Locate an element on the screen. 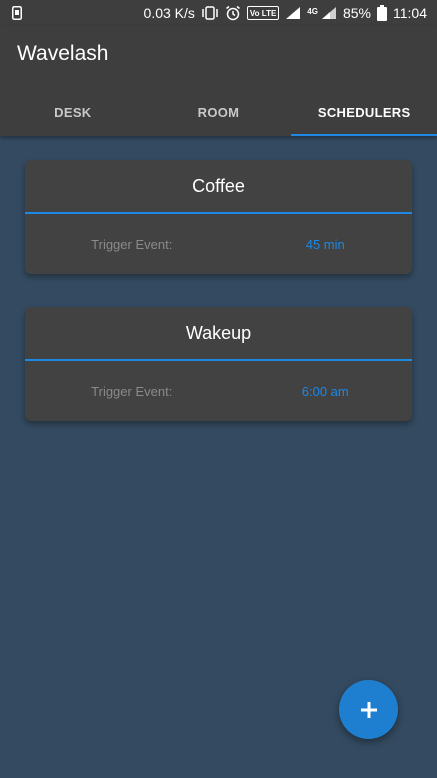 The width and height of the screenshot is (437, 778). volte-badge: Vo LTE is located at coordinates (263, 13).